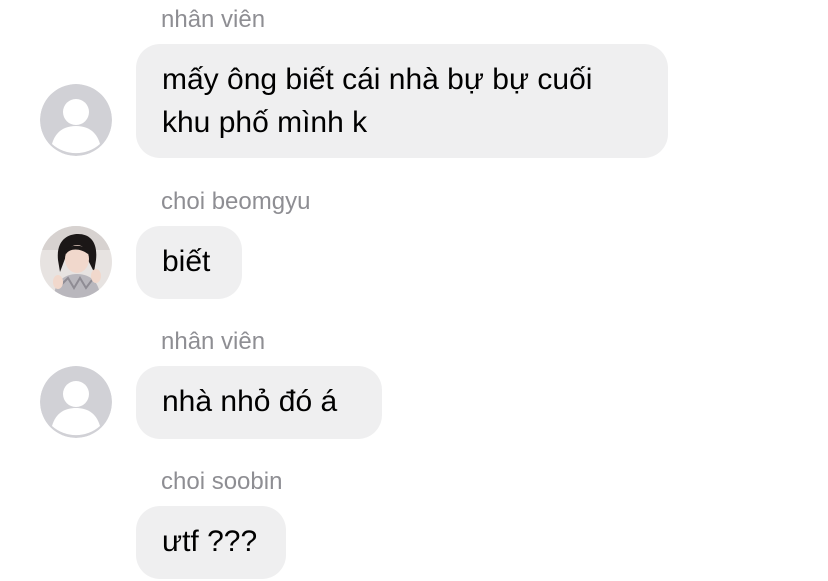 This screenshot has width=828, height=581. I want to click on message-text-line: khu phố mình k, so click(265, 122).